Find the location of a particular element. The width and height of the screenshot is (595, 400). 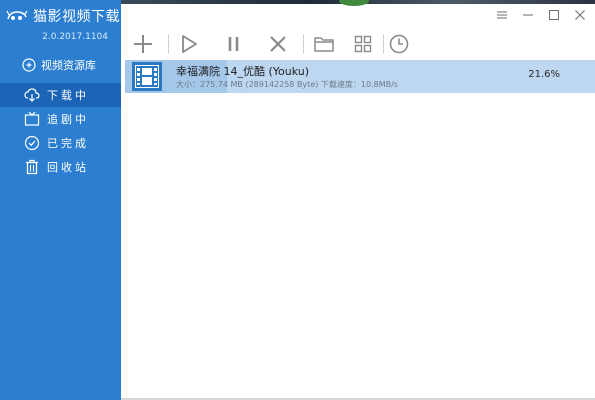

add-button is located at coordinates (143, 44).